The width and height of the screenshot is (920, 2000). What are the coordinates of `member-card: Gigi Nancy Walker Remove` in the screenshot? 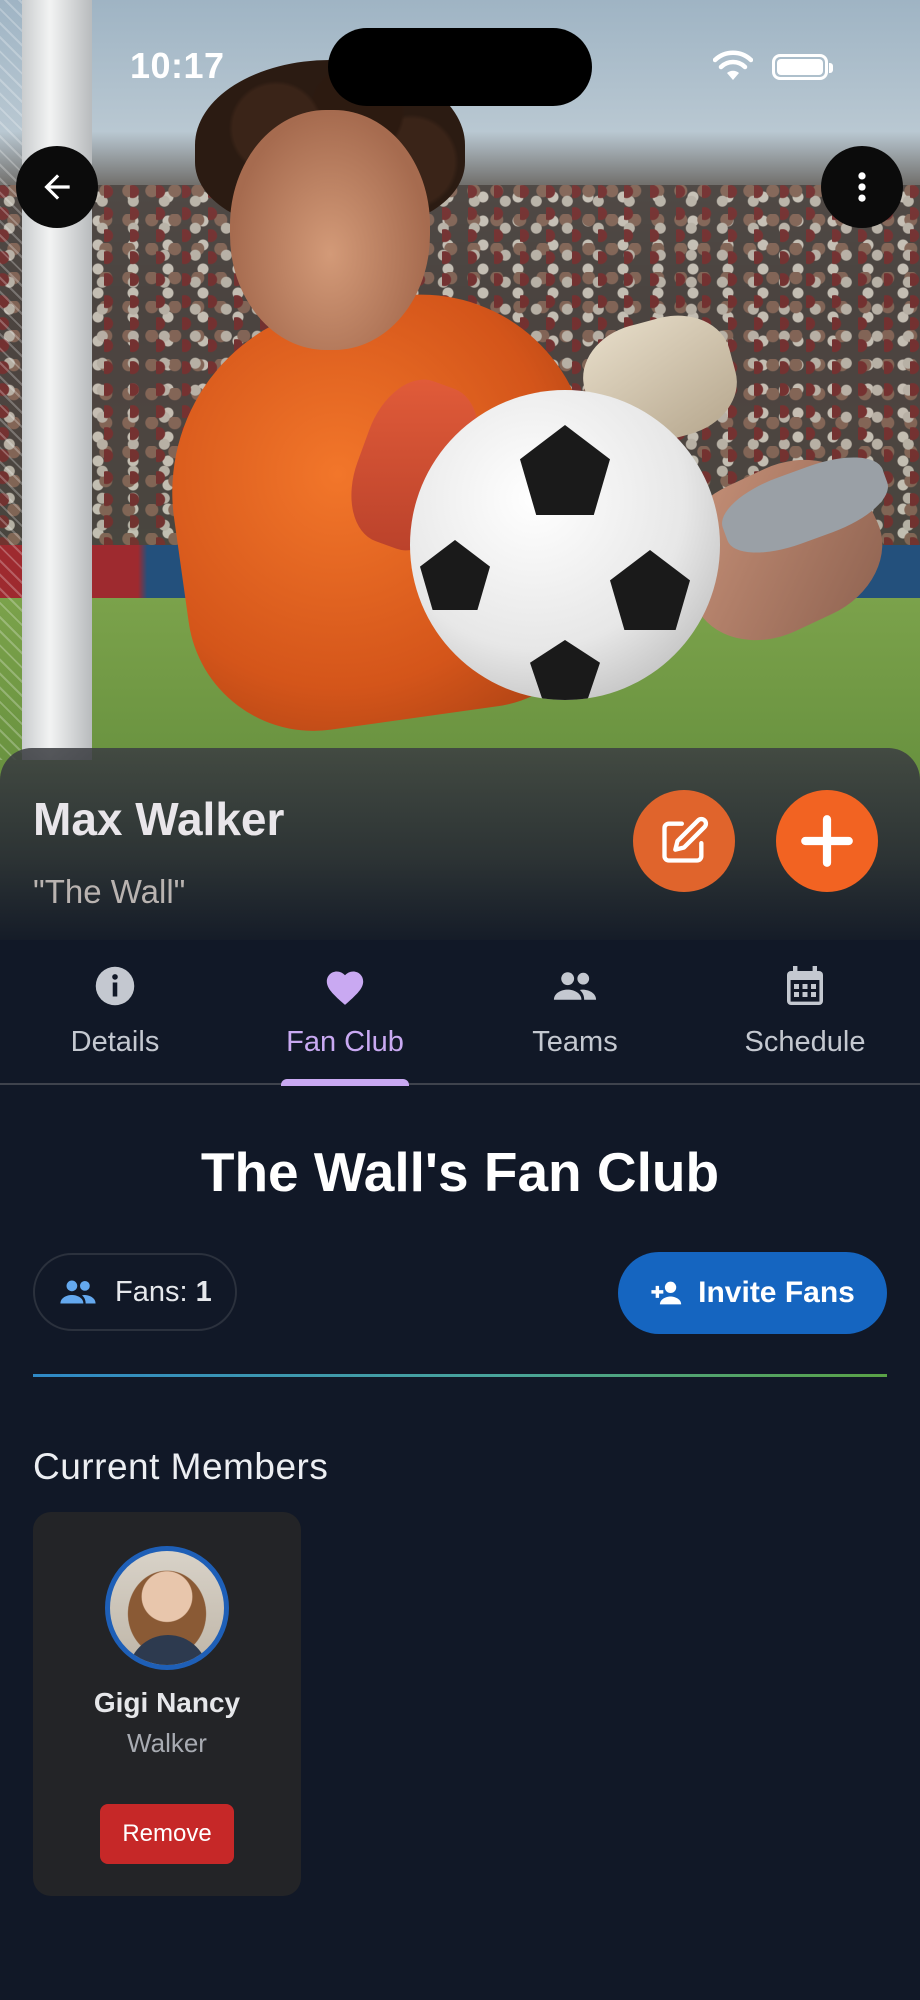 It's located at (167, 1704).